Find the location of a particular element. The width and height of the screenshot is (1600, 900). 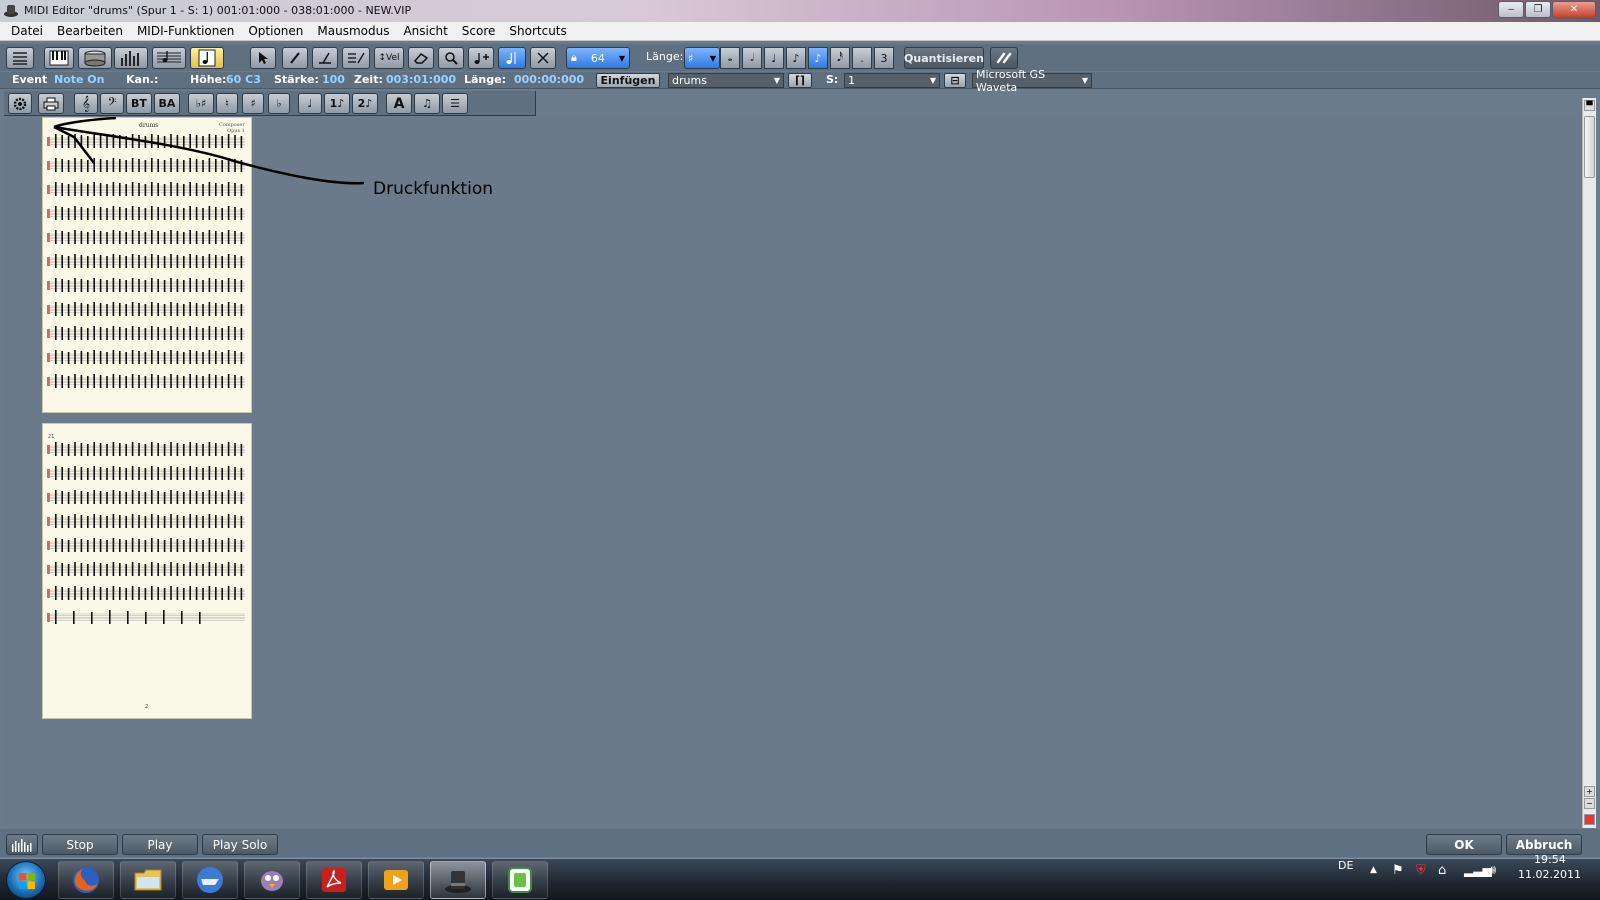

taskbar-explorer is located at coordinates (148, 880).